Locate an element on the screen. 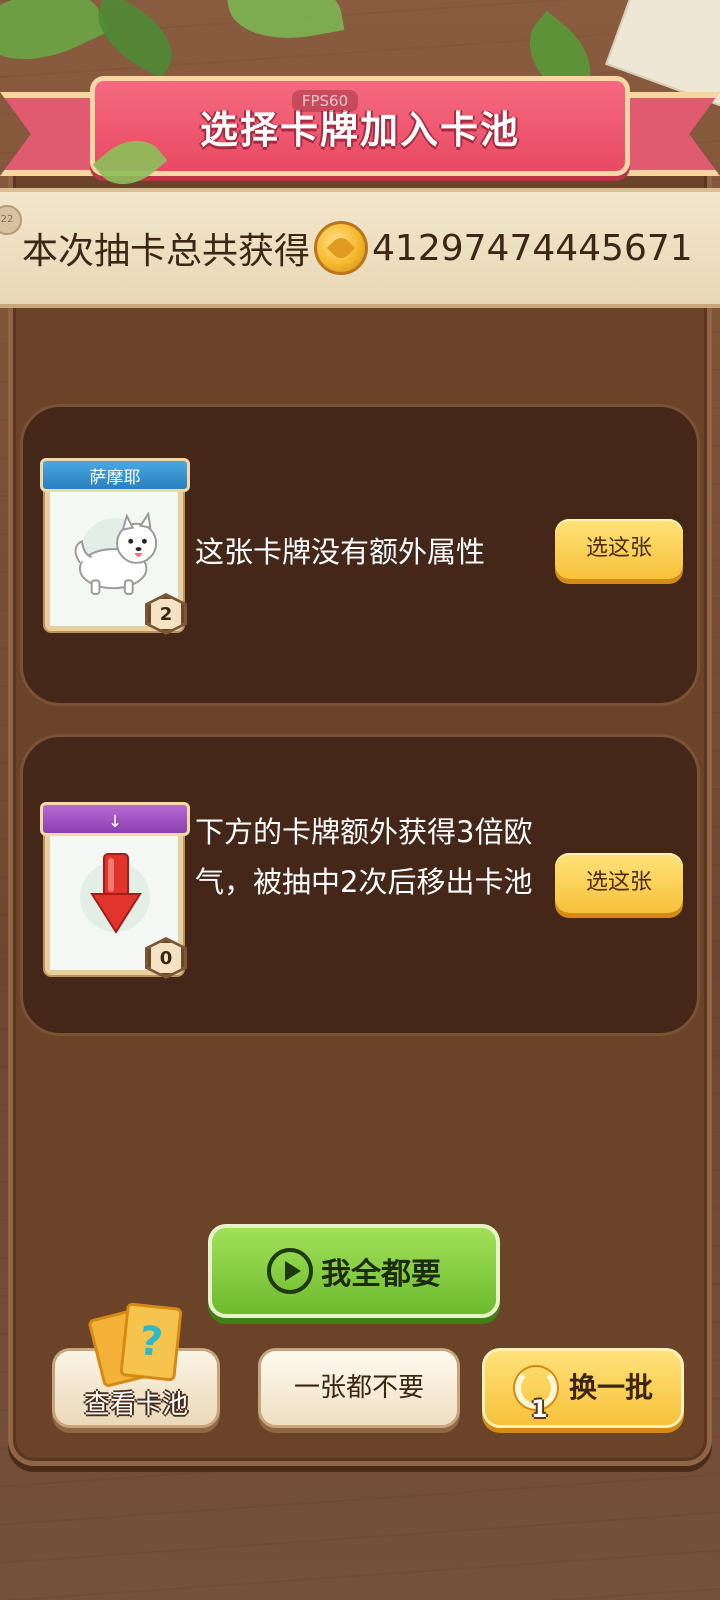 This screenshot has width=720, height=1600. down-arrow-icon is located at coordinates (116, 893).